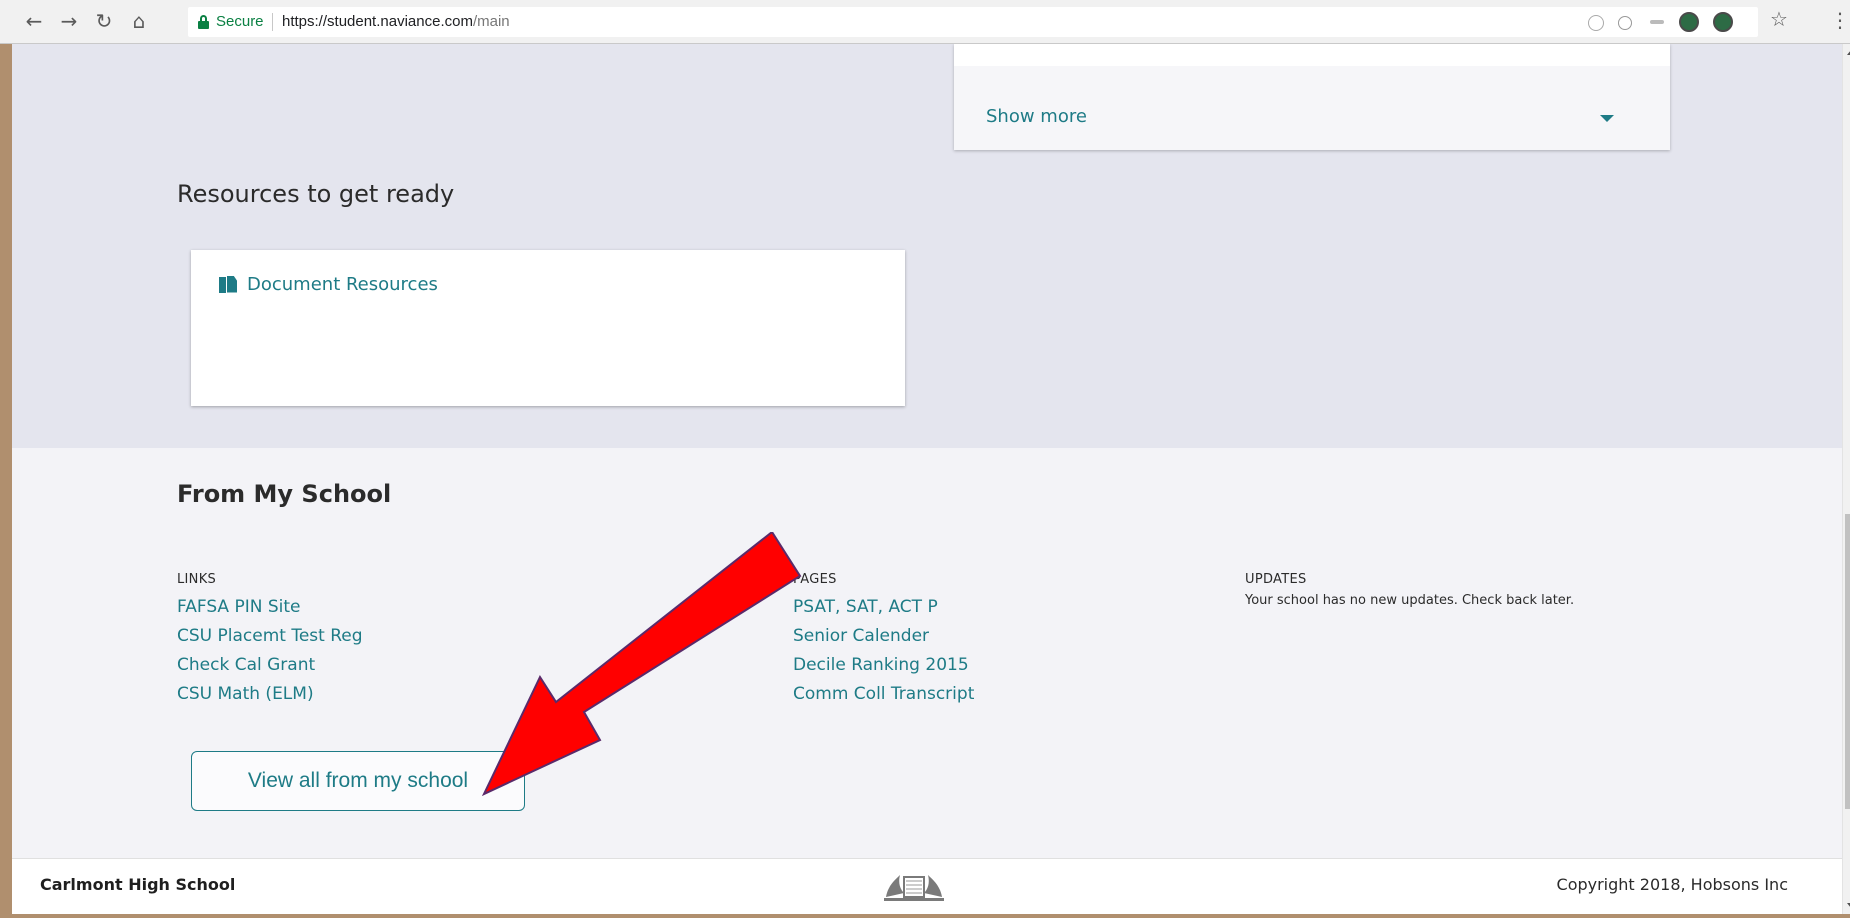 The image size is (1850, 918). Describe the element at coordinates (1840, 20) in the screenshot. I see `menu-icon: ⋮` at that location.